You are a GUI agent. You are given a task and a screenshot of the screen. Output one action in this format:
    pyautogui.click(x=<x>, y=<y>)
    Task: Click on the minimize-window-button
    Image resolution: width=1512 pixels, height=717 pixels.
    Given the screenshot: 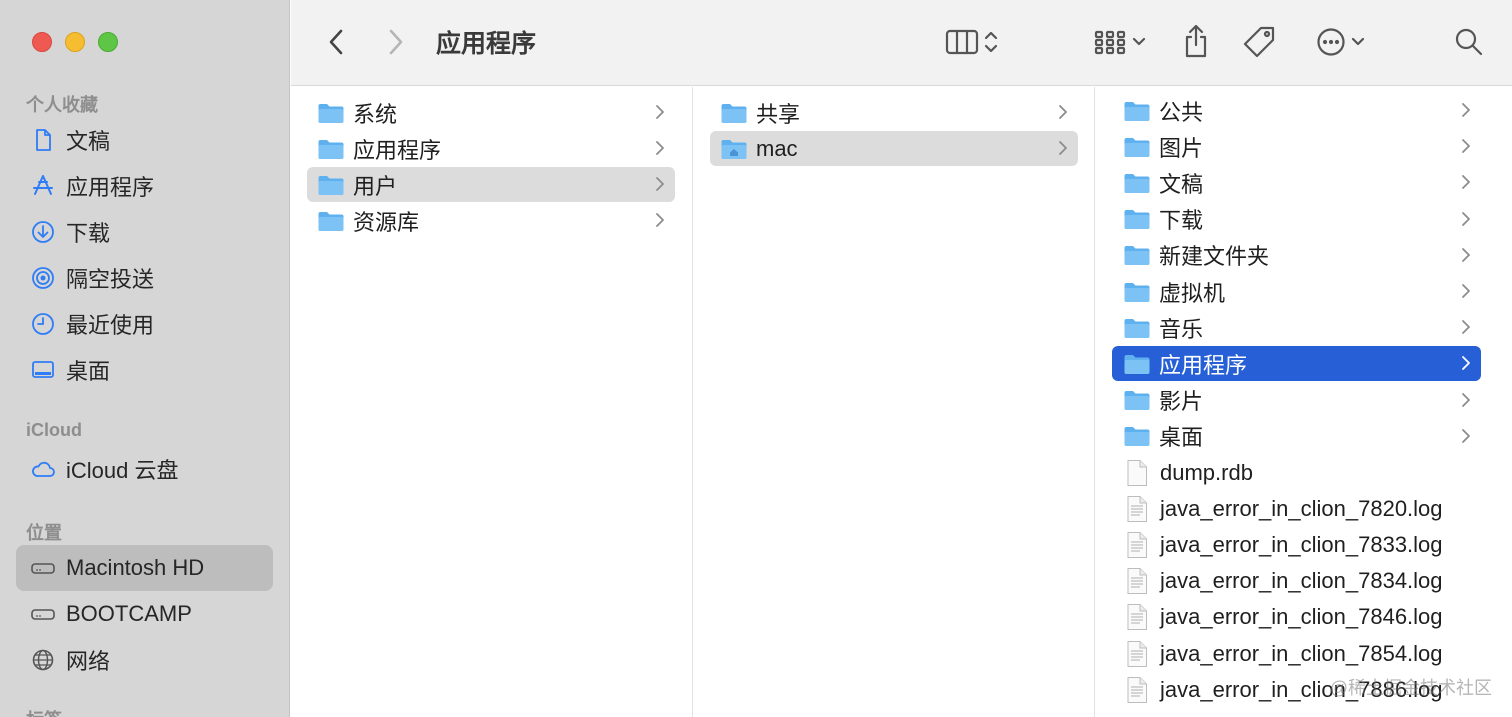 What is the action you would take?
    pyautogui.click(x=75, y=42)
    